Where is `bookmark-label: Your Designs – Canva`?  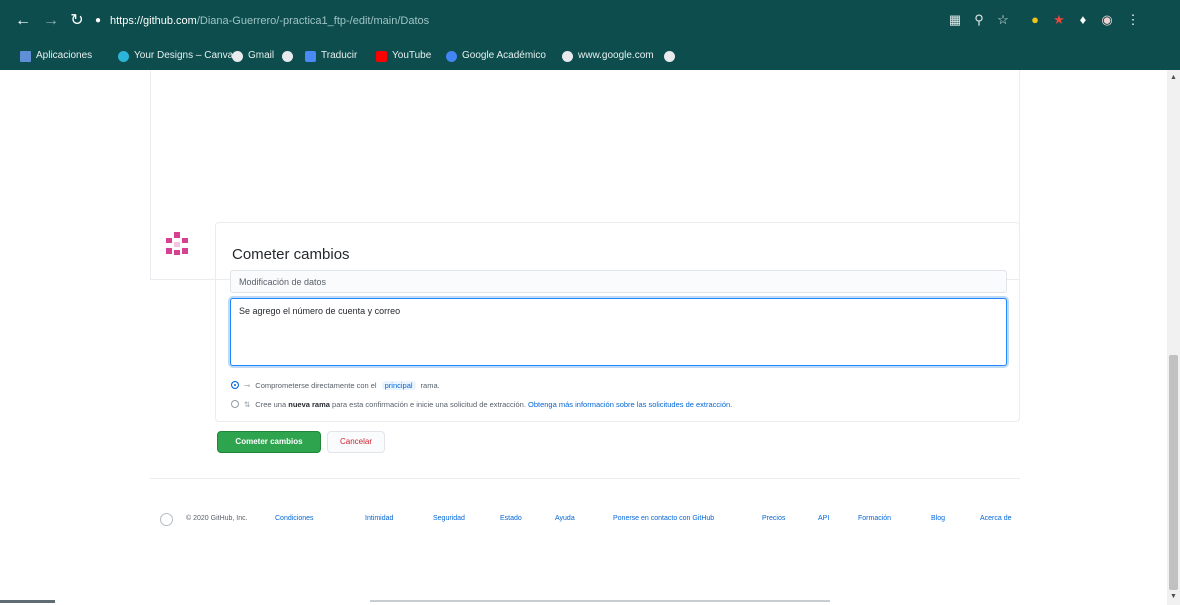
bookmark-label: Your Designs – Canva is located at coordinates (184, 55).